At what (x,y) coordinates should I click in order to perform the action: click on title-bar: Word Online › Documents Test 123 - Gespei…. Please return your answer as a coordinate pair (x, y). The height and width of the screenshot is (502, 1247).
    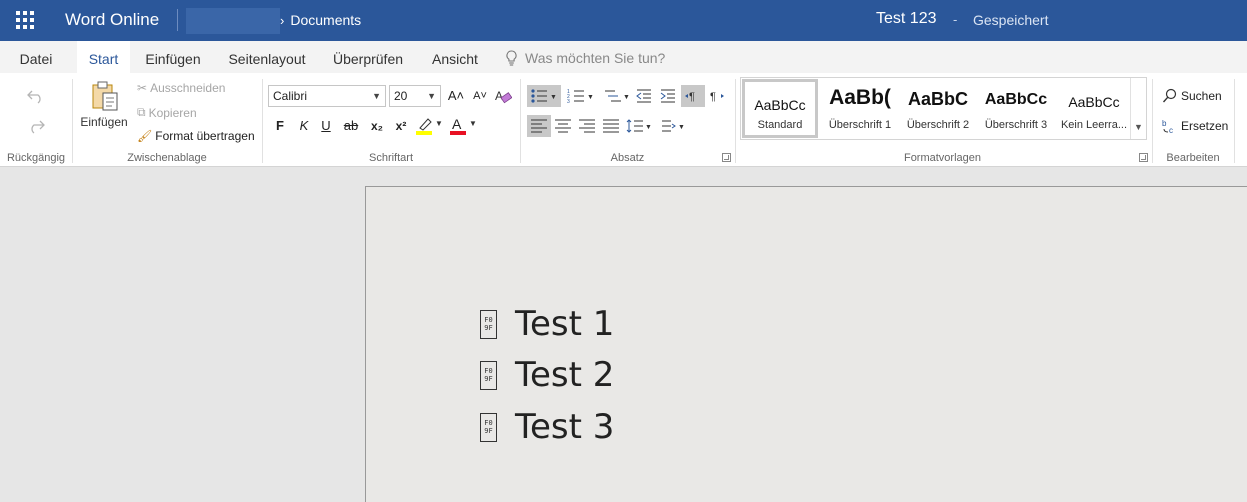
    Looking at the image, I should click on (623, 20).